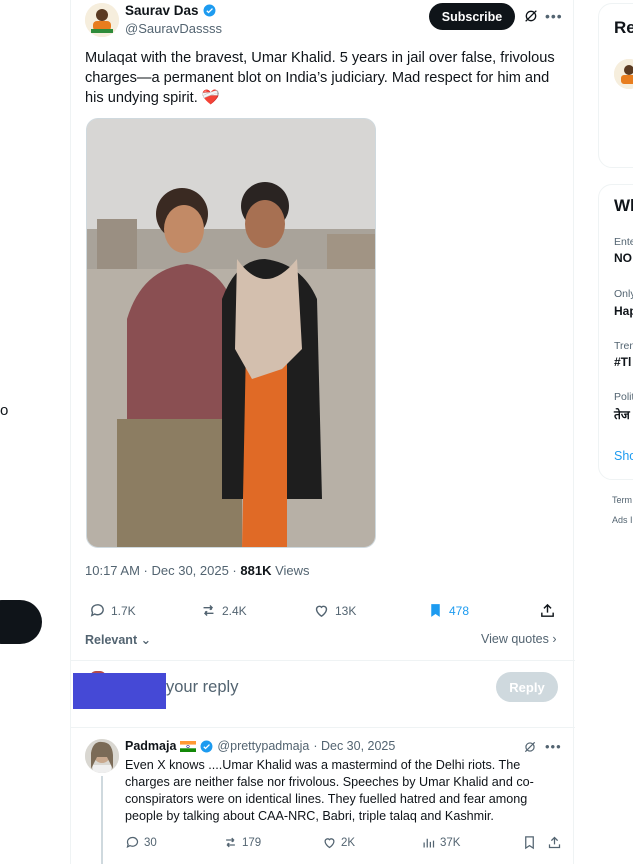  Describe the element at coordinates (141, 842) in the screenshot. I see `comment-reply-action: 30` at that location.